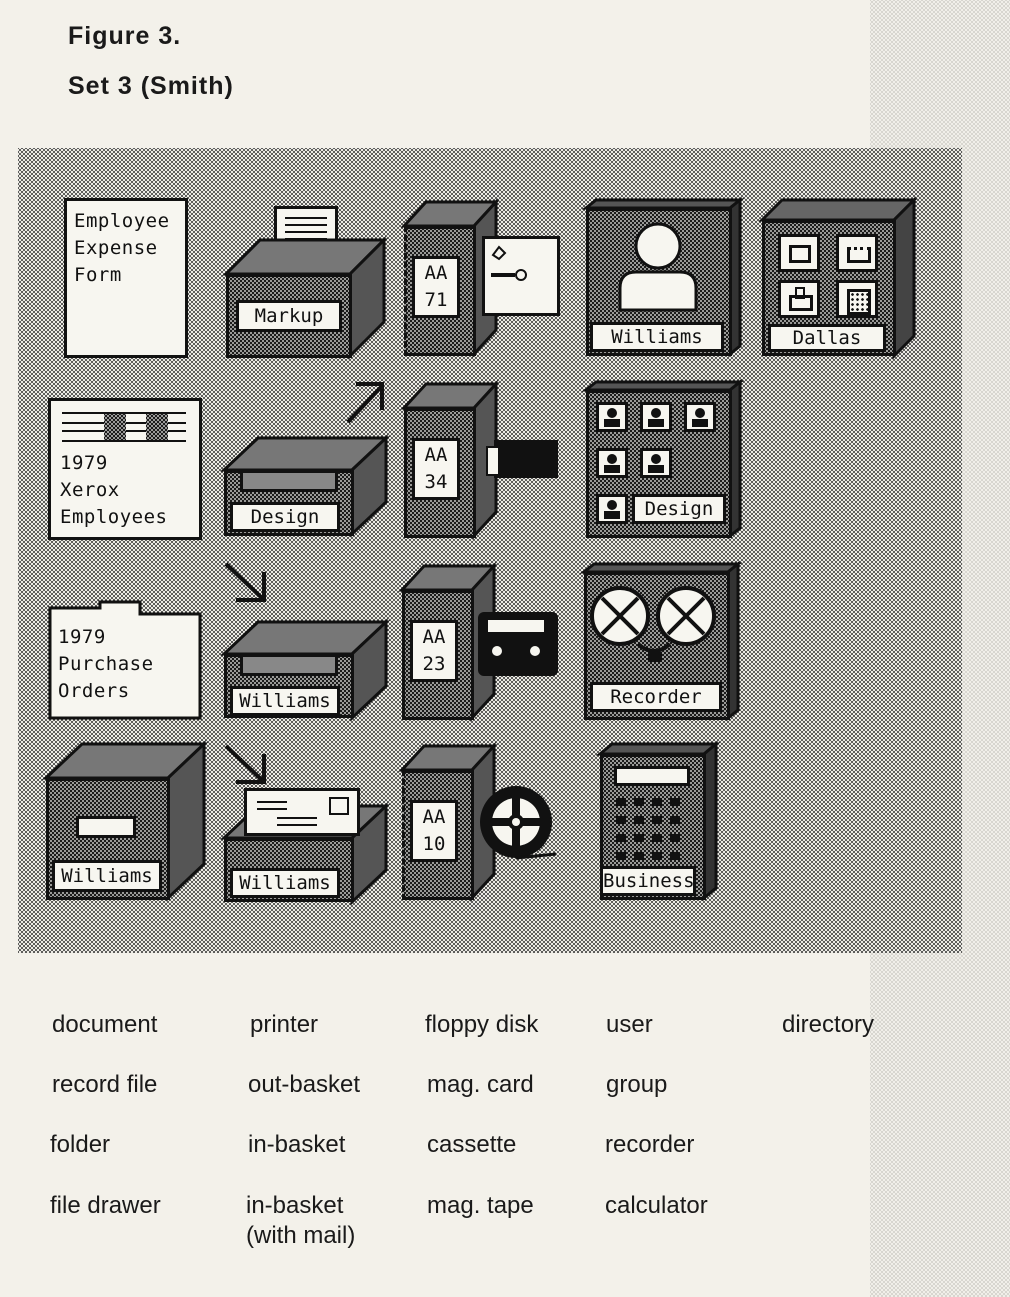 Image resolution: width=1010 pixels, height=1297 pixels. What do you see at coordinates (657, 337) in the screenshot?
I see `user-label: Williams` at bounding box center [657, 337].